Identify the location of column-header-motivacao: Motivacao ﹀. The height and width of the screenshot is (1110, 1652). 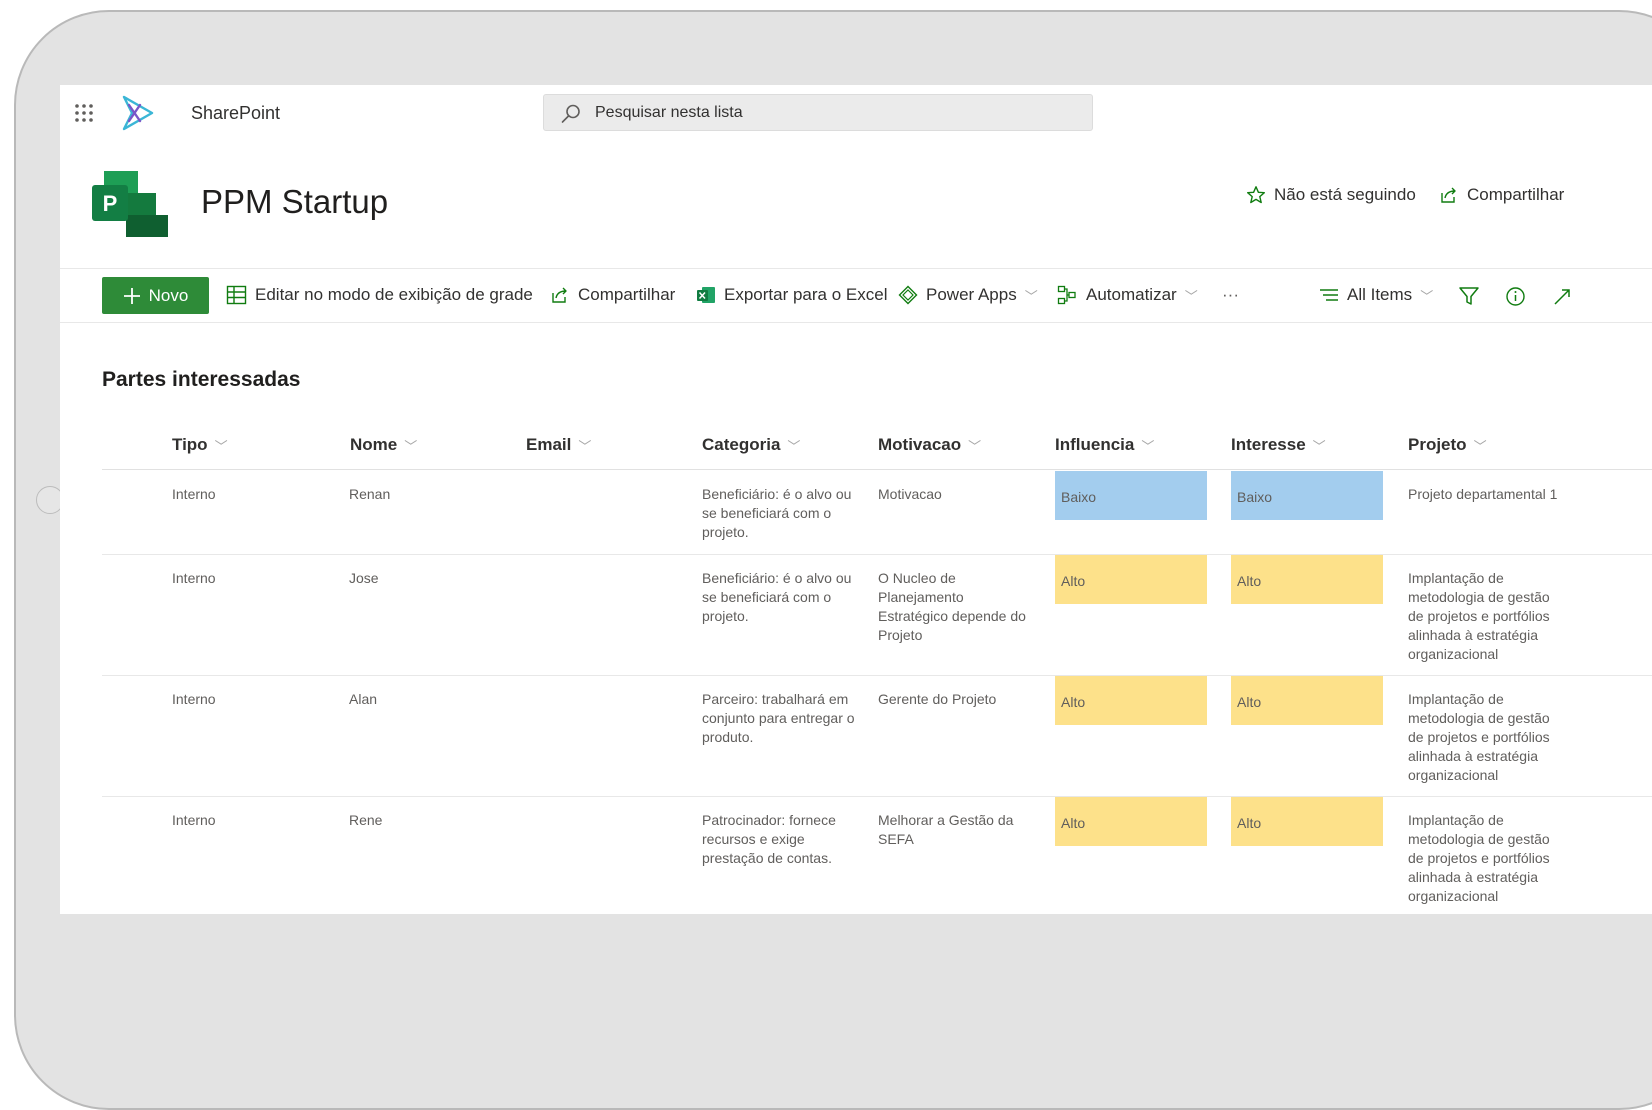
(929, 445).